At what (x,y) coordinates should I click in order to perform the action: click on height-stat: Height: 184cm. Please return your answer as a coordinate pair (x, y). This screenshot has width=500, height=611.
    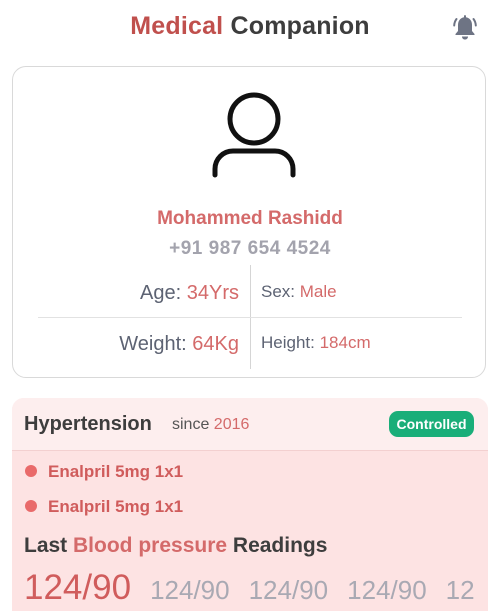
    Looking at the image, I should click on (316, 343).